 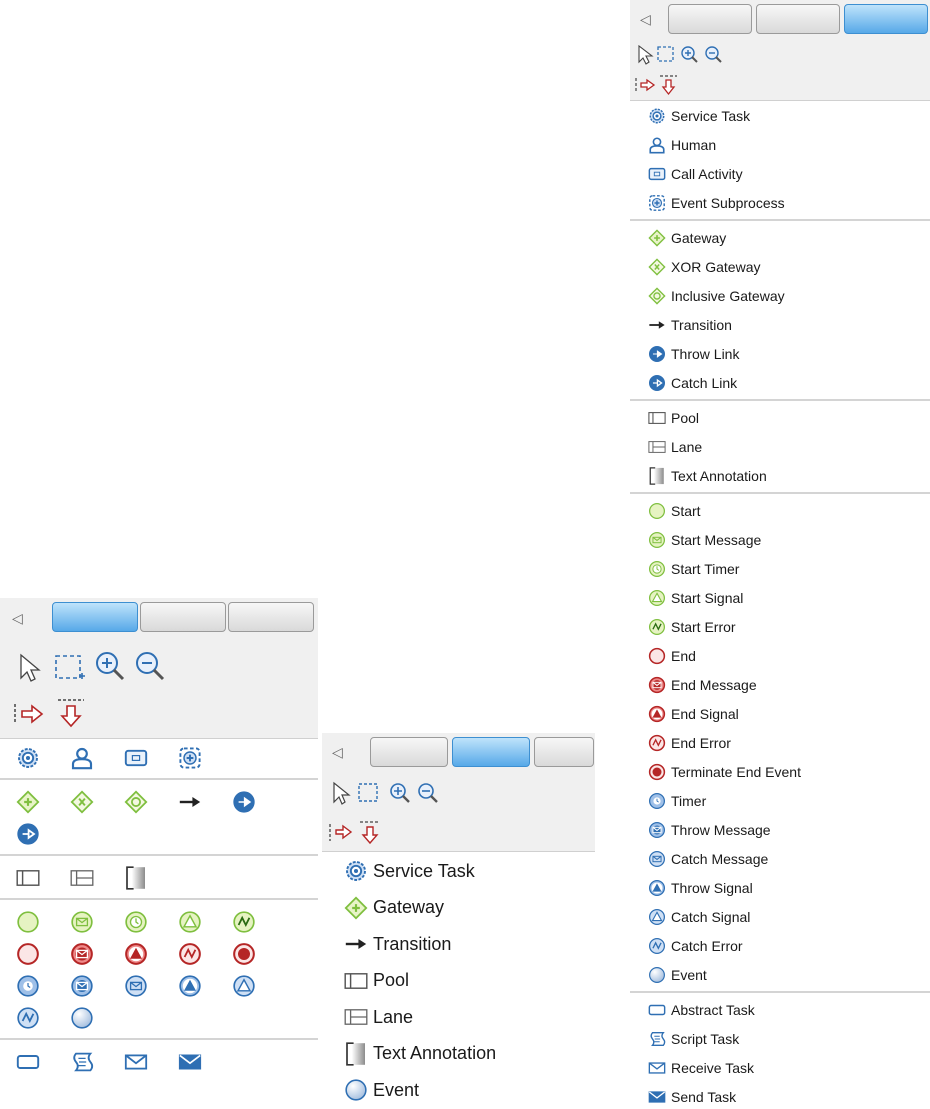 I want to click on end-error-icon, so click(x=190, y=954).